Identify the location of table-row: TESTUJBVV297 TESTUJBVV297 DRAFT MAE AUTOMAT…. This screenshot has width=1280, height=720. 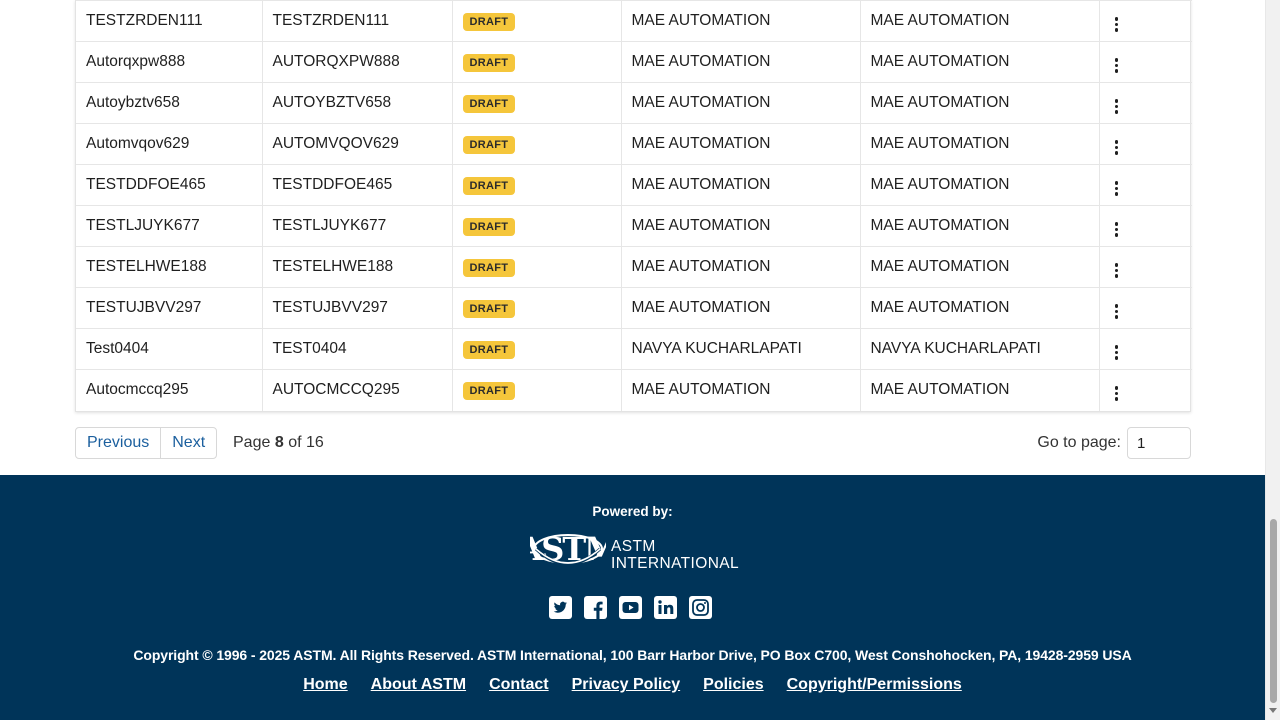
(634, 308).